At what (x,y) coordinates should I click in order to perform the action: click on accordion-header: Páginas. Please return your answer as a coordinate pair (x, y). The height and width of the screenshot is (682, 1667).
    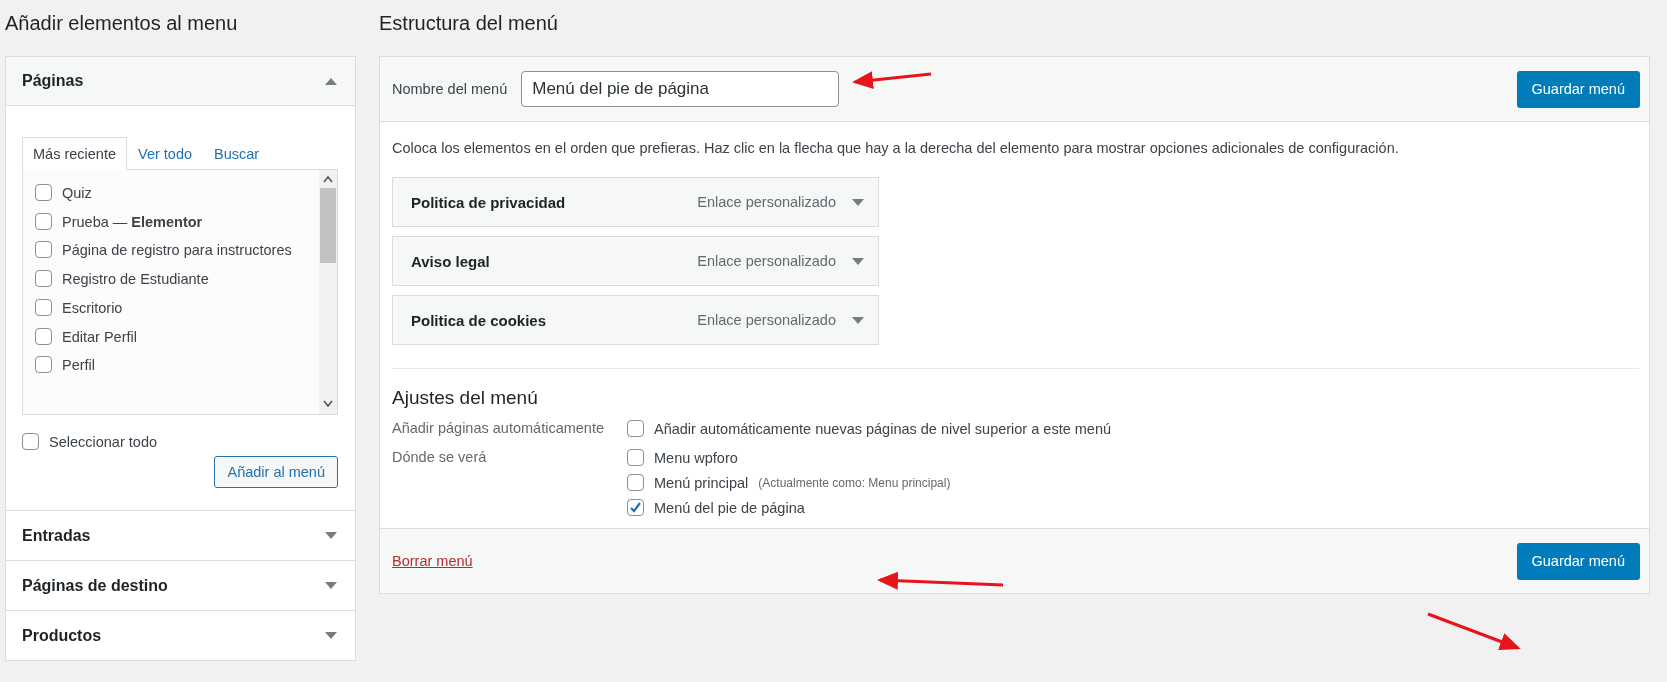
    Looking at the image, I should click on (180, 81).